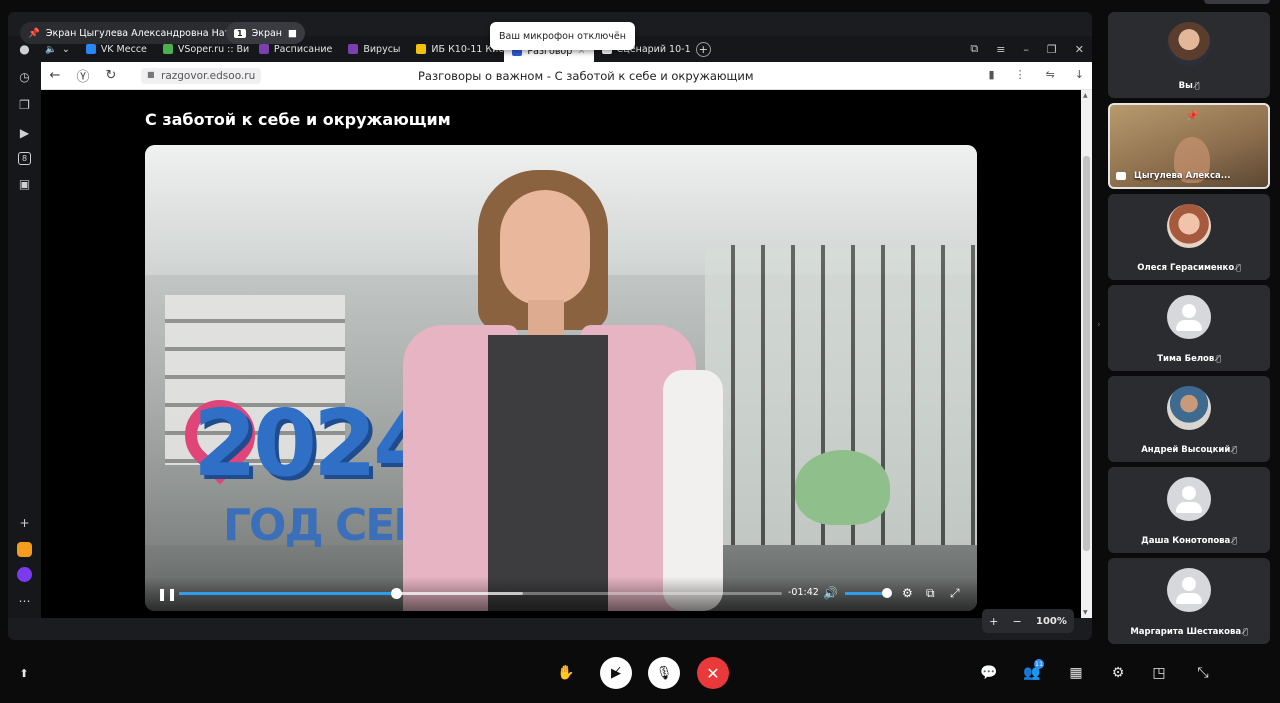  I want to click on camera-off-icon: ▶̸, so click(616, 673).